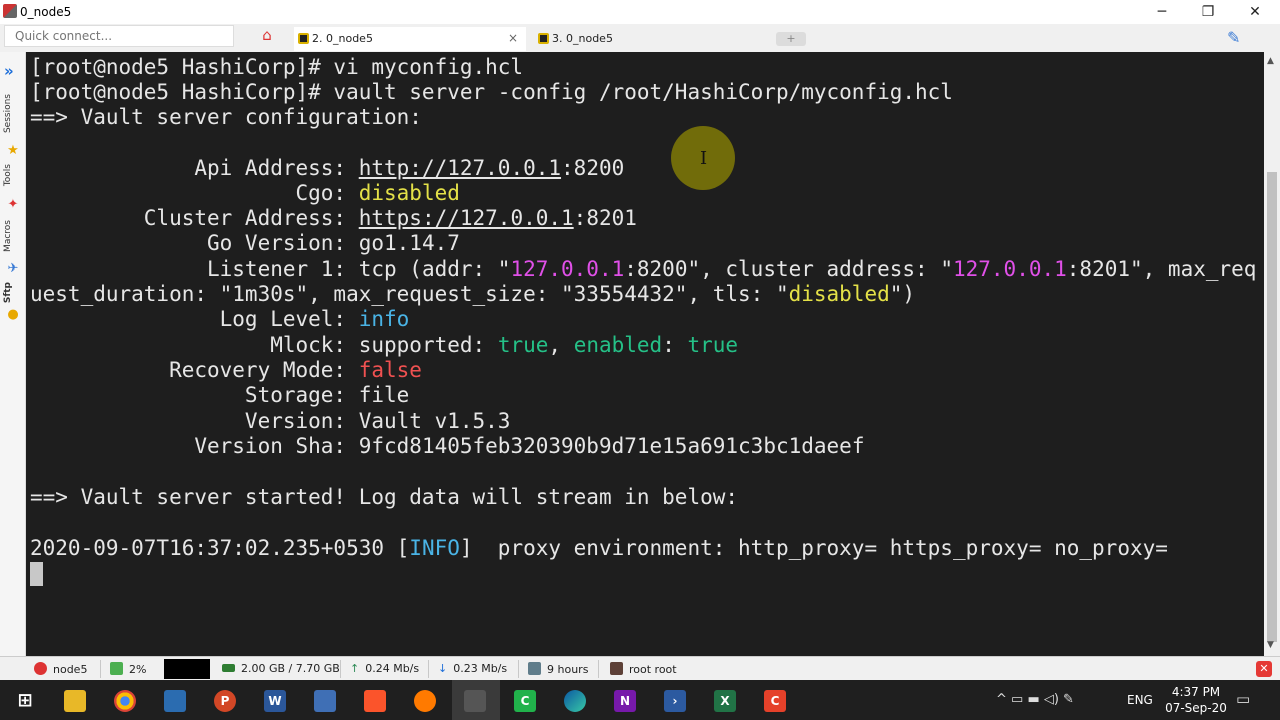 The image size is (1280, 720). Describe the element at coordinates (225, 701) in the screenshot. I see `powerpoint-icon: P` at that location.